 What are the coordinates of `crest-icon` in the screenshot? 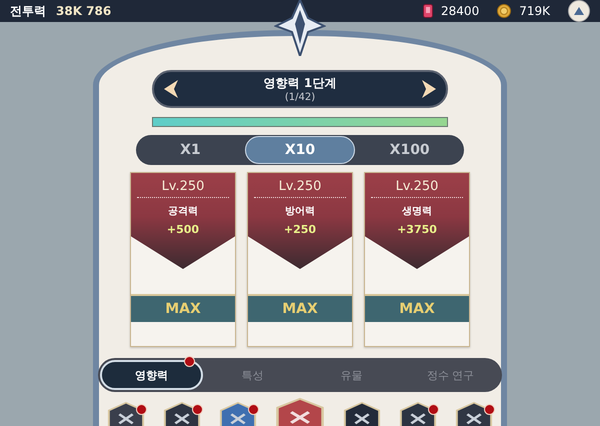 It's located at (300, 28).